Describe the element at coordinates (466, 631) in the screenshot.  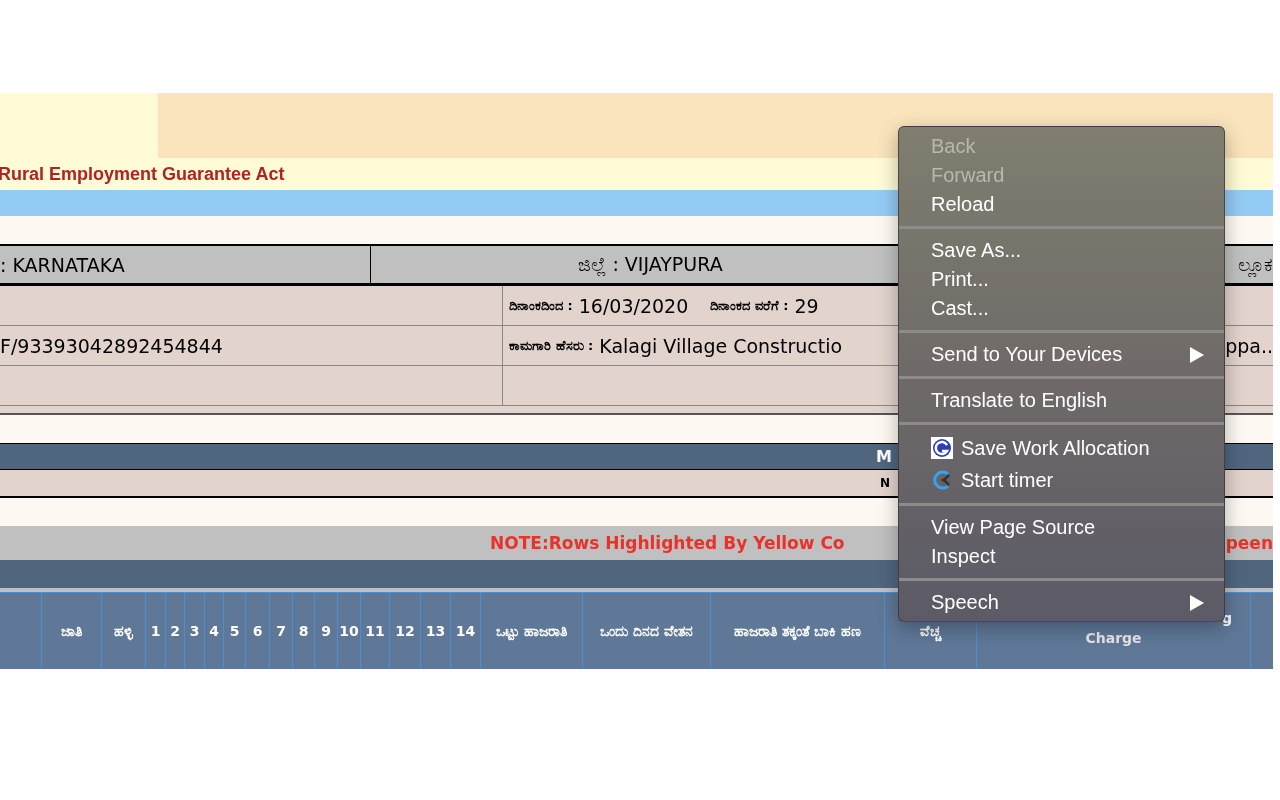
I see `column-header: 14` at that location.